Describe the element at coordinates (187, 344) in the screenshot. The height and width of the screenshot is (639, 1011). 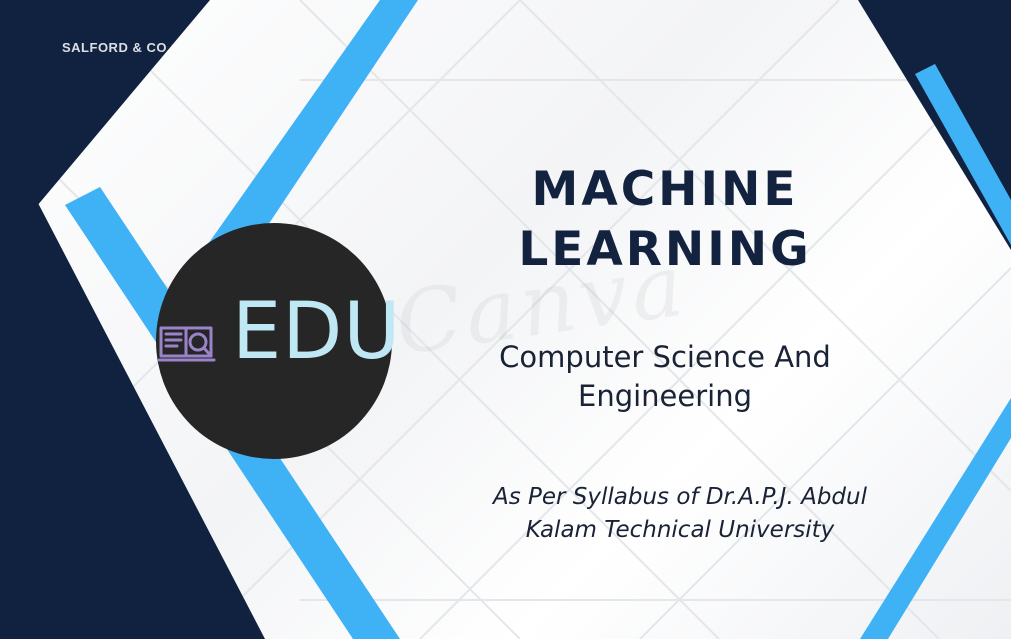
I see `book-magnifier-icon` at that location.